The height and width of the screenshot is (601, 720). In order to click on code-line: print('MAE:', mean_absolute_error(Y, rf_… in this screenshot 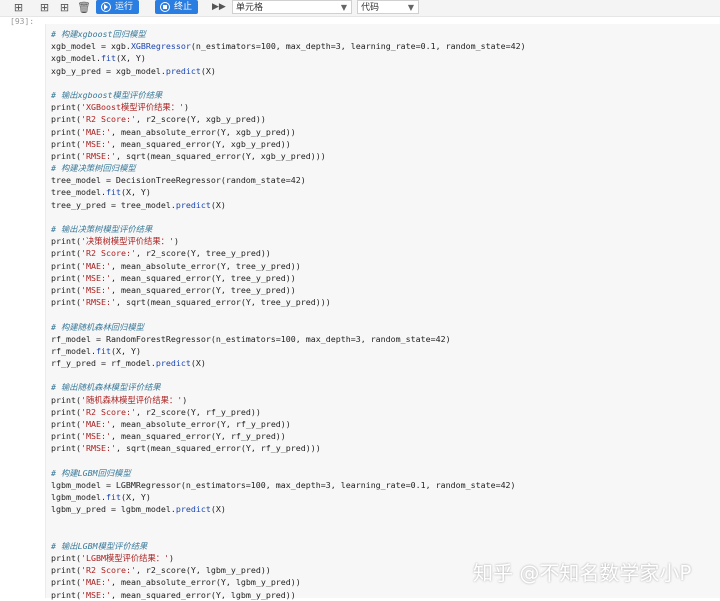, I will do `click(171, 424)`.